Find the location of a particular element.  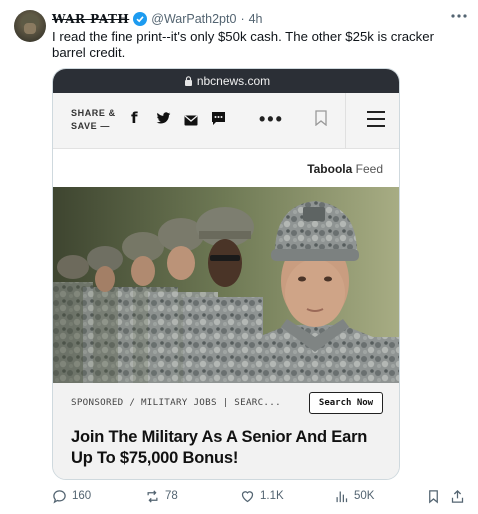

lock-icon is located at coordinates (188, 81).